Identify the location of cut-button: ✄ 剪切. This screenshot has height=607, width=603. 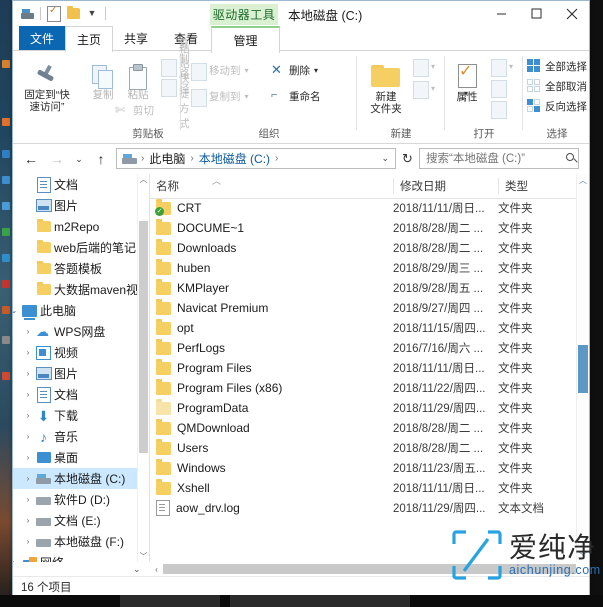
(134, 110).